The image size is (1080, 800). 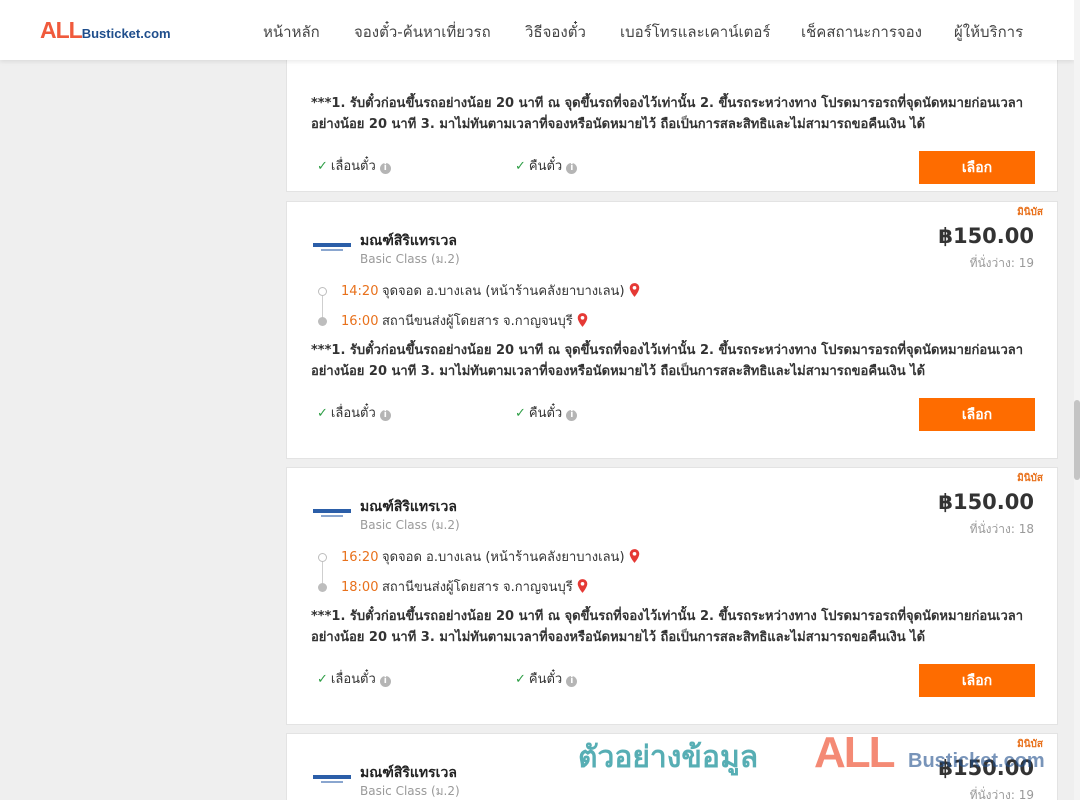 What do you see at coordinates (360, 291) in the screenshot?
I see `departure-time: 14:20` at bounding box center [360, 291].